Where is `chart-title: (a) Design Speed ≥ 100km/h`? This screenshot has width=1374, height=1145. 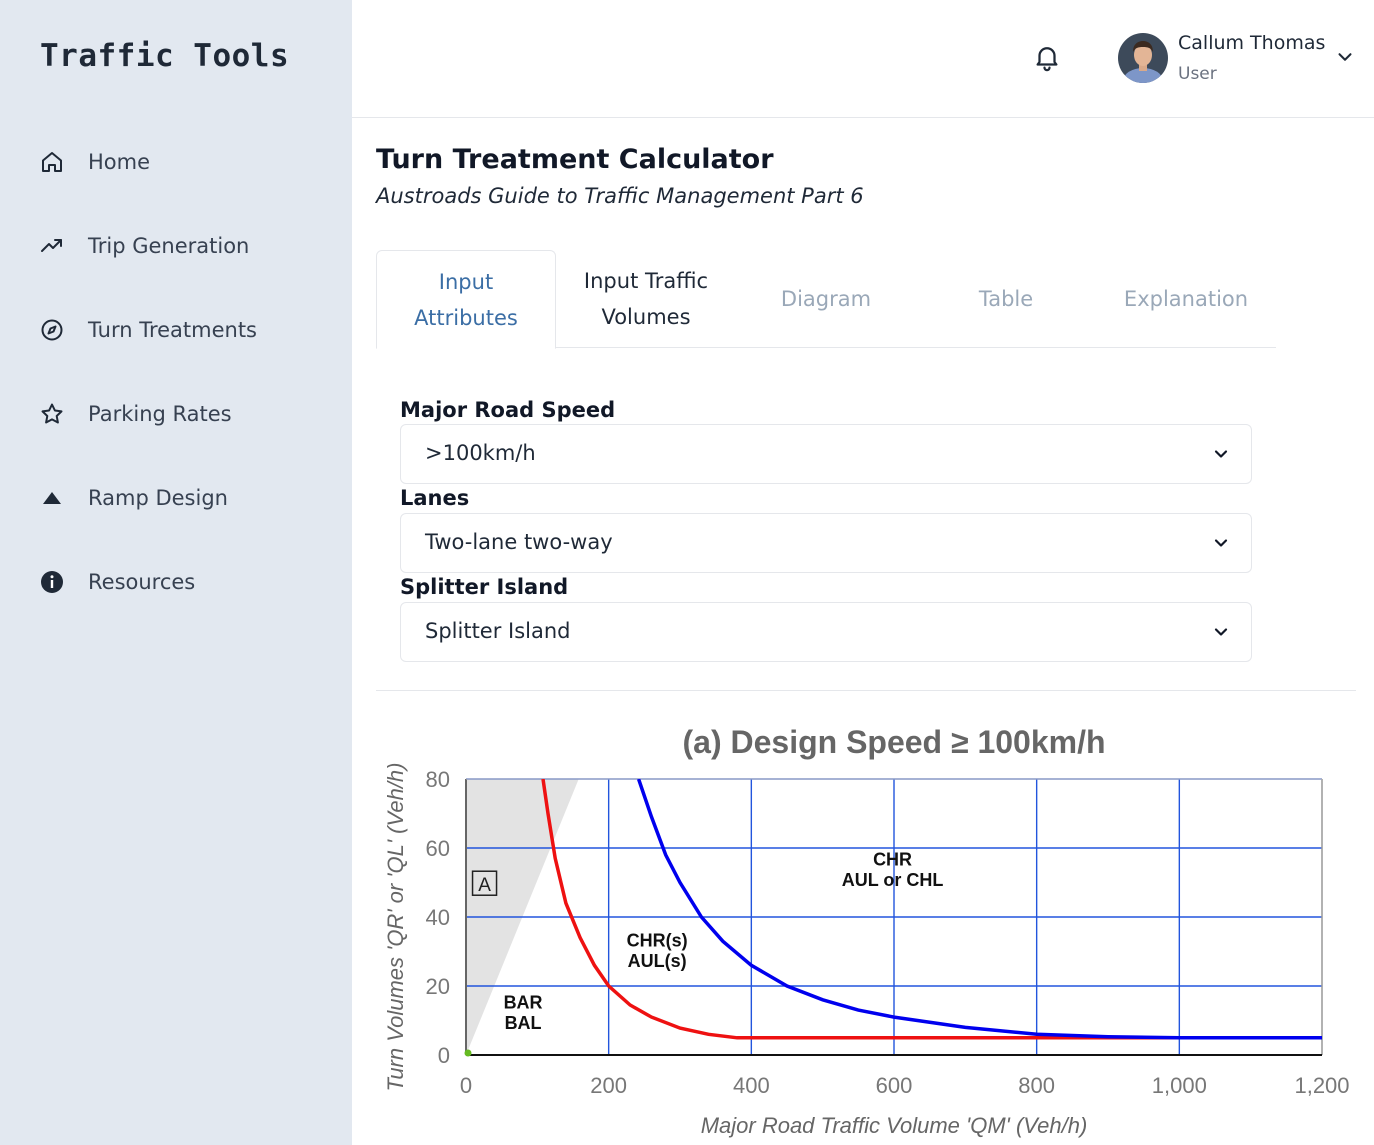 chart-title: (a) Design Speed ≥ 100km/h is located at coordinates (893, 742).